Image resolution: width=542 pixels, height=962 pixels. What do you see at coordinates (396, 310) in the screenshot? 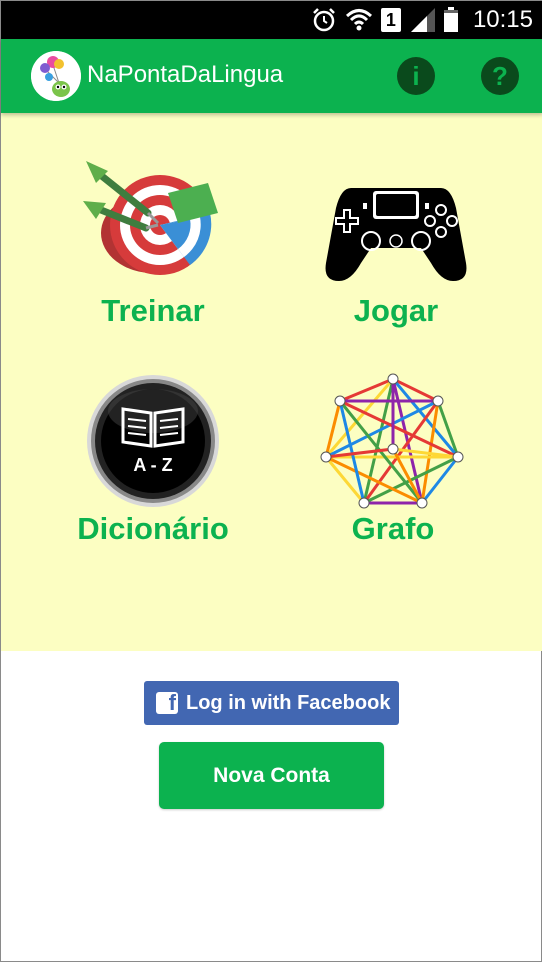
I see `menu-label-jogar: Jogar` at bounding box center [396, 310].